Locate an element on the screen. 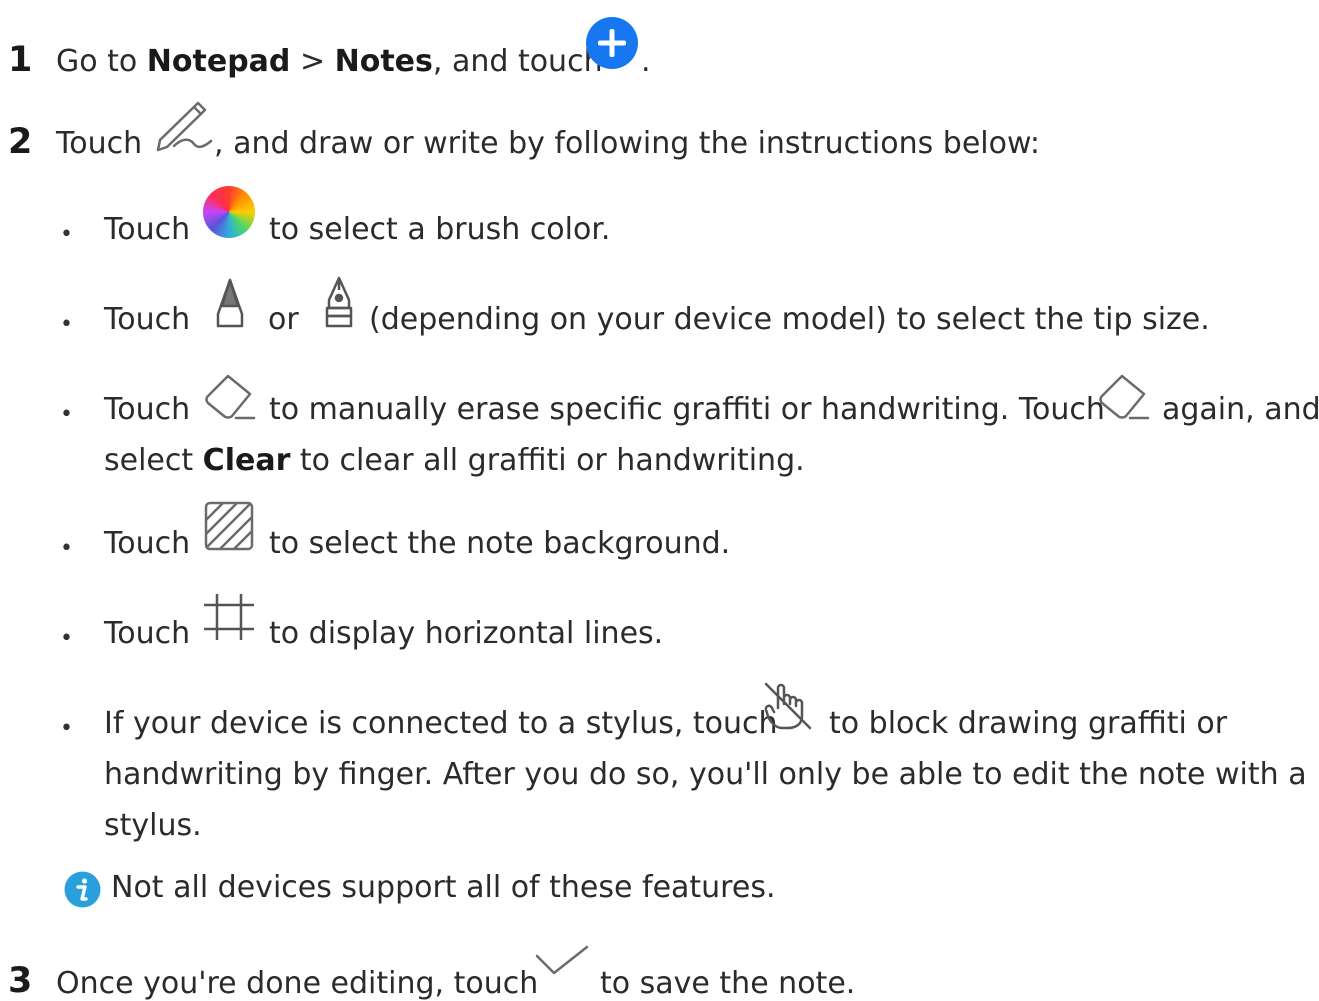  fountain-pen-icon is located at coordinates (339, 306).